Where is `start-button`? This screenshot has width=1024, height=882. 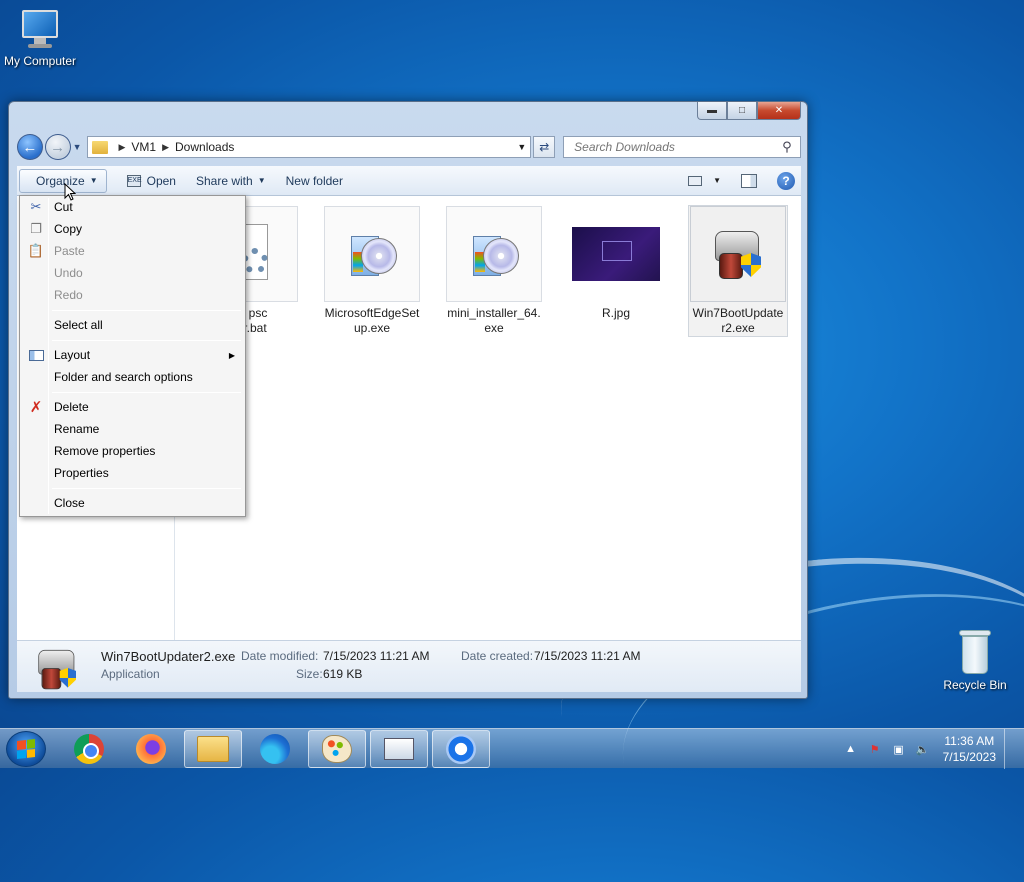 start-button is located at coordinates (26, 749).